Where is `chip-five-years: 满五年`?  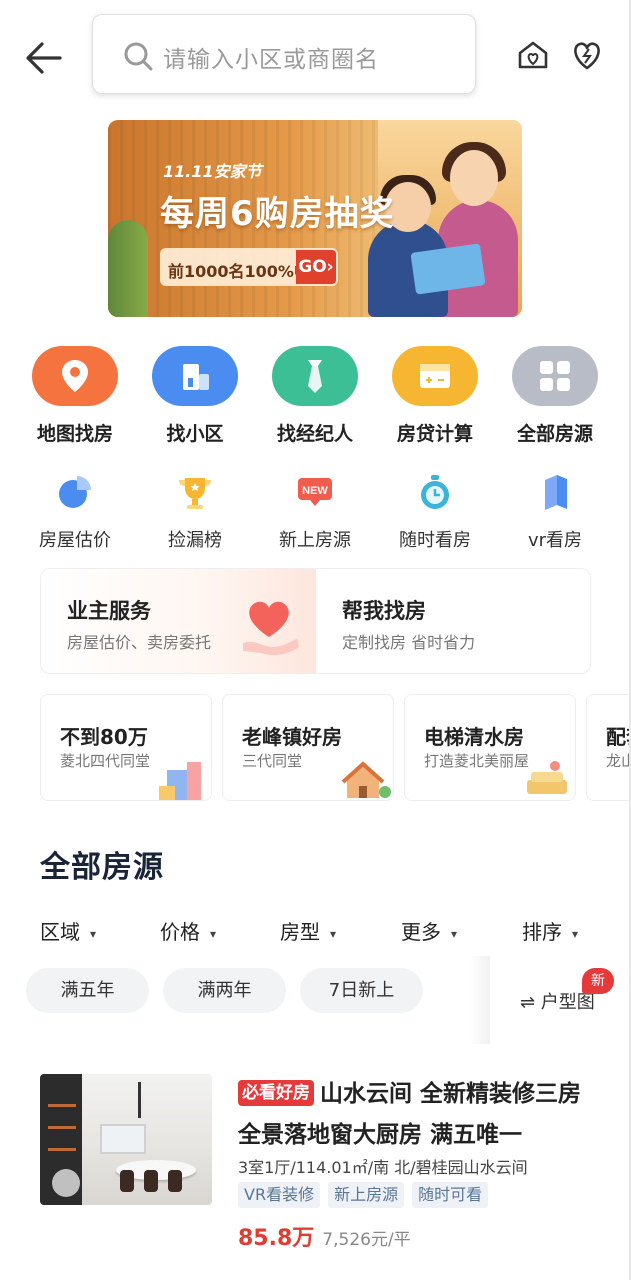 chip-five-years: 满五年 is located at coordinates (87, 990).